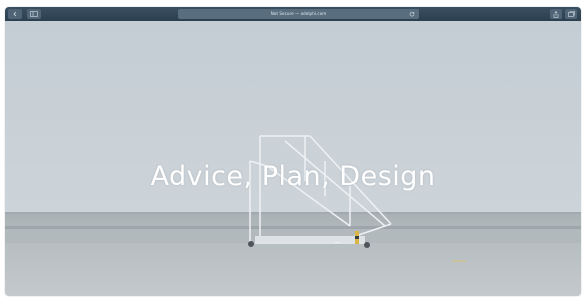  I want to click on address-text: Not Secure — adelphi.com, so click(298, 13).